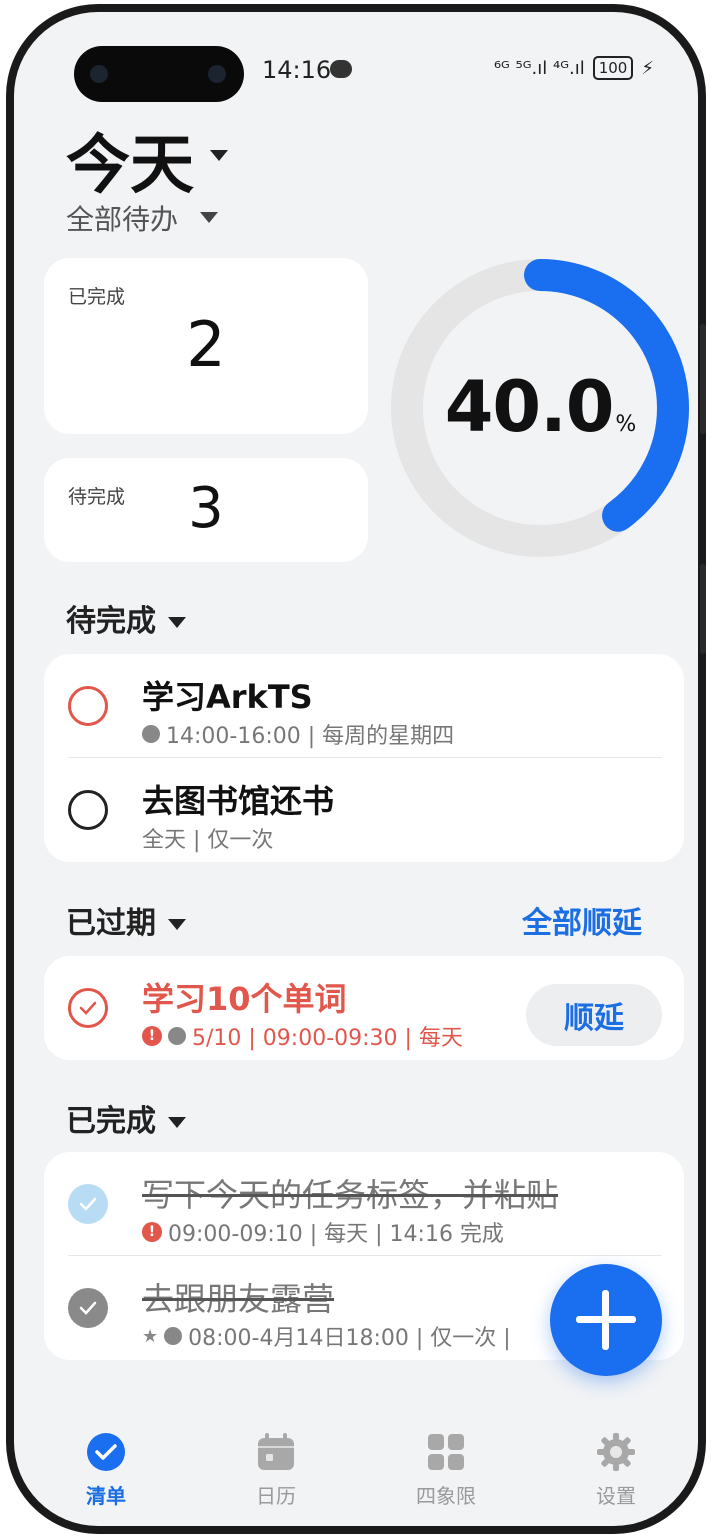 The width and height of the screenshot is (714, 1539). Describe the element at coordinates (111, 621) in the screenshot. I see `pending-section-title: 待完成` at that location.